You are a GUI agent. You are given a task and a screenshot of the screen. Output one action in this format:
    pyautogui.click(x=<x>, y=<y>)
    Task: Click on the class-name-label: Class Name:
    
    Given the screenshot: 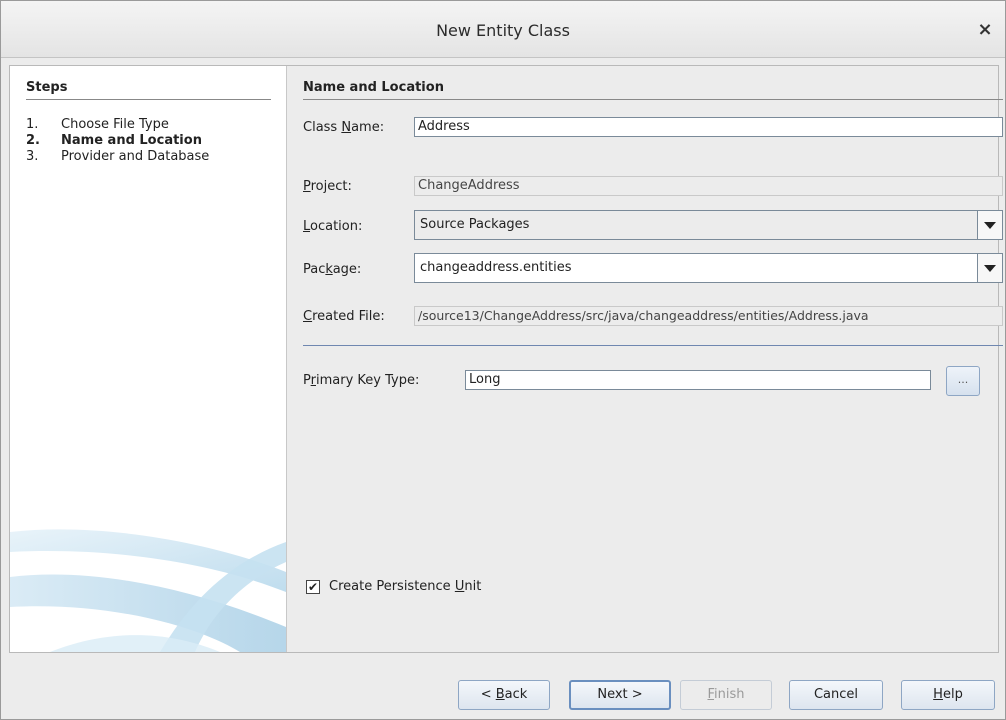 What is the action you would take?
    pyautogui.click(x=344, y=127)
    